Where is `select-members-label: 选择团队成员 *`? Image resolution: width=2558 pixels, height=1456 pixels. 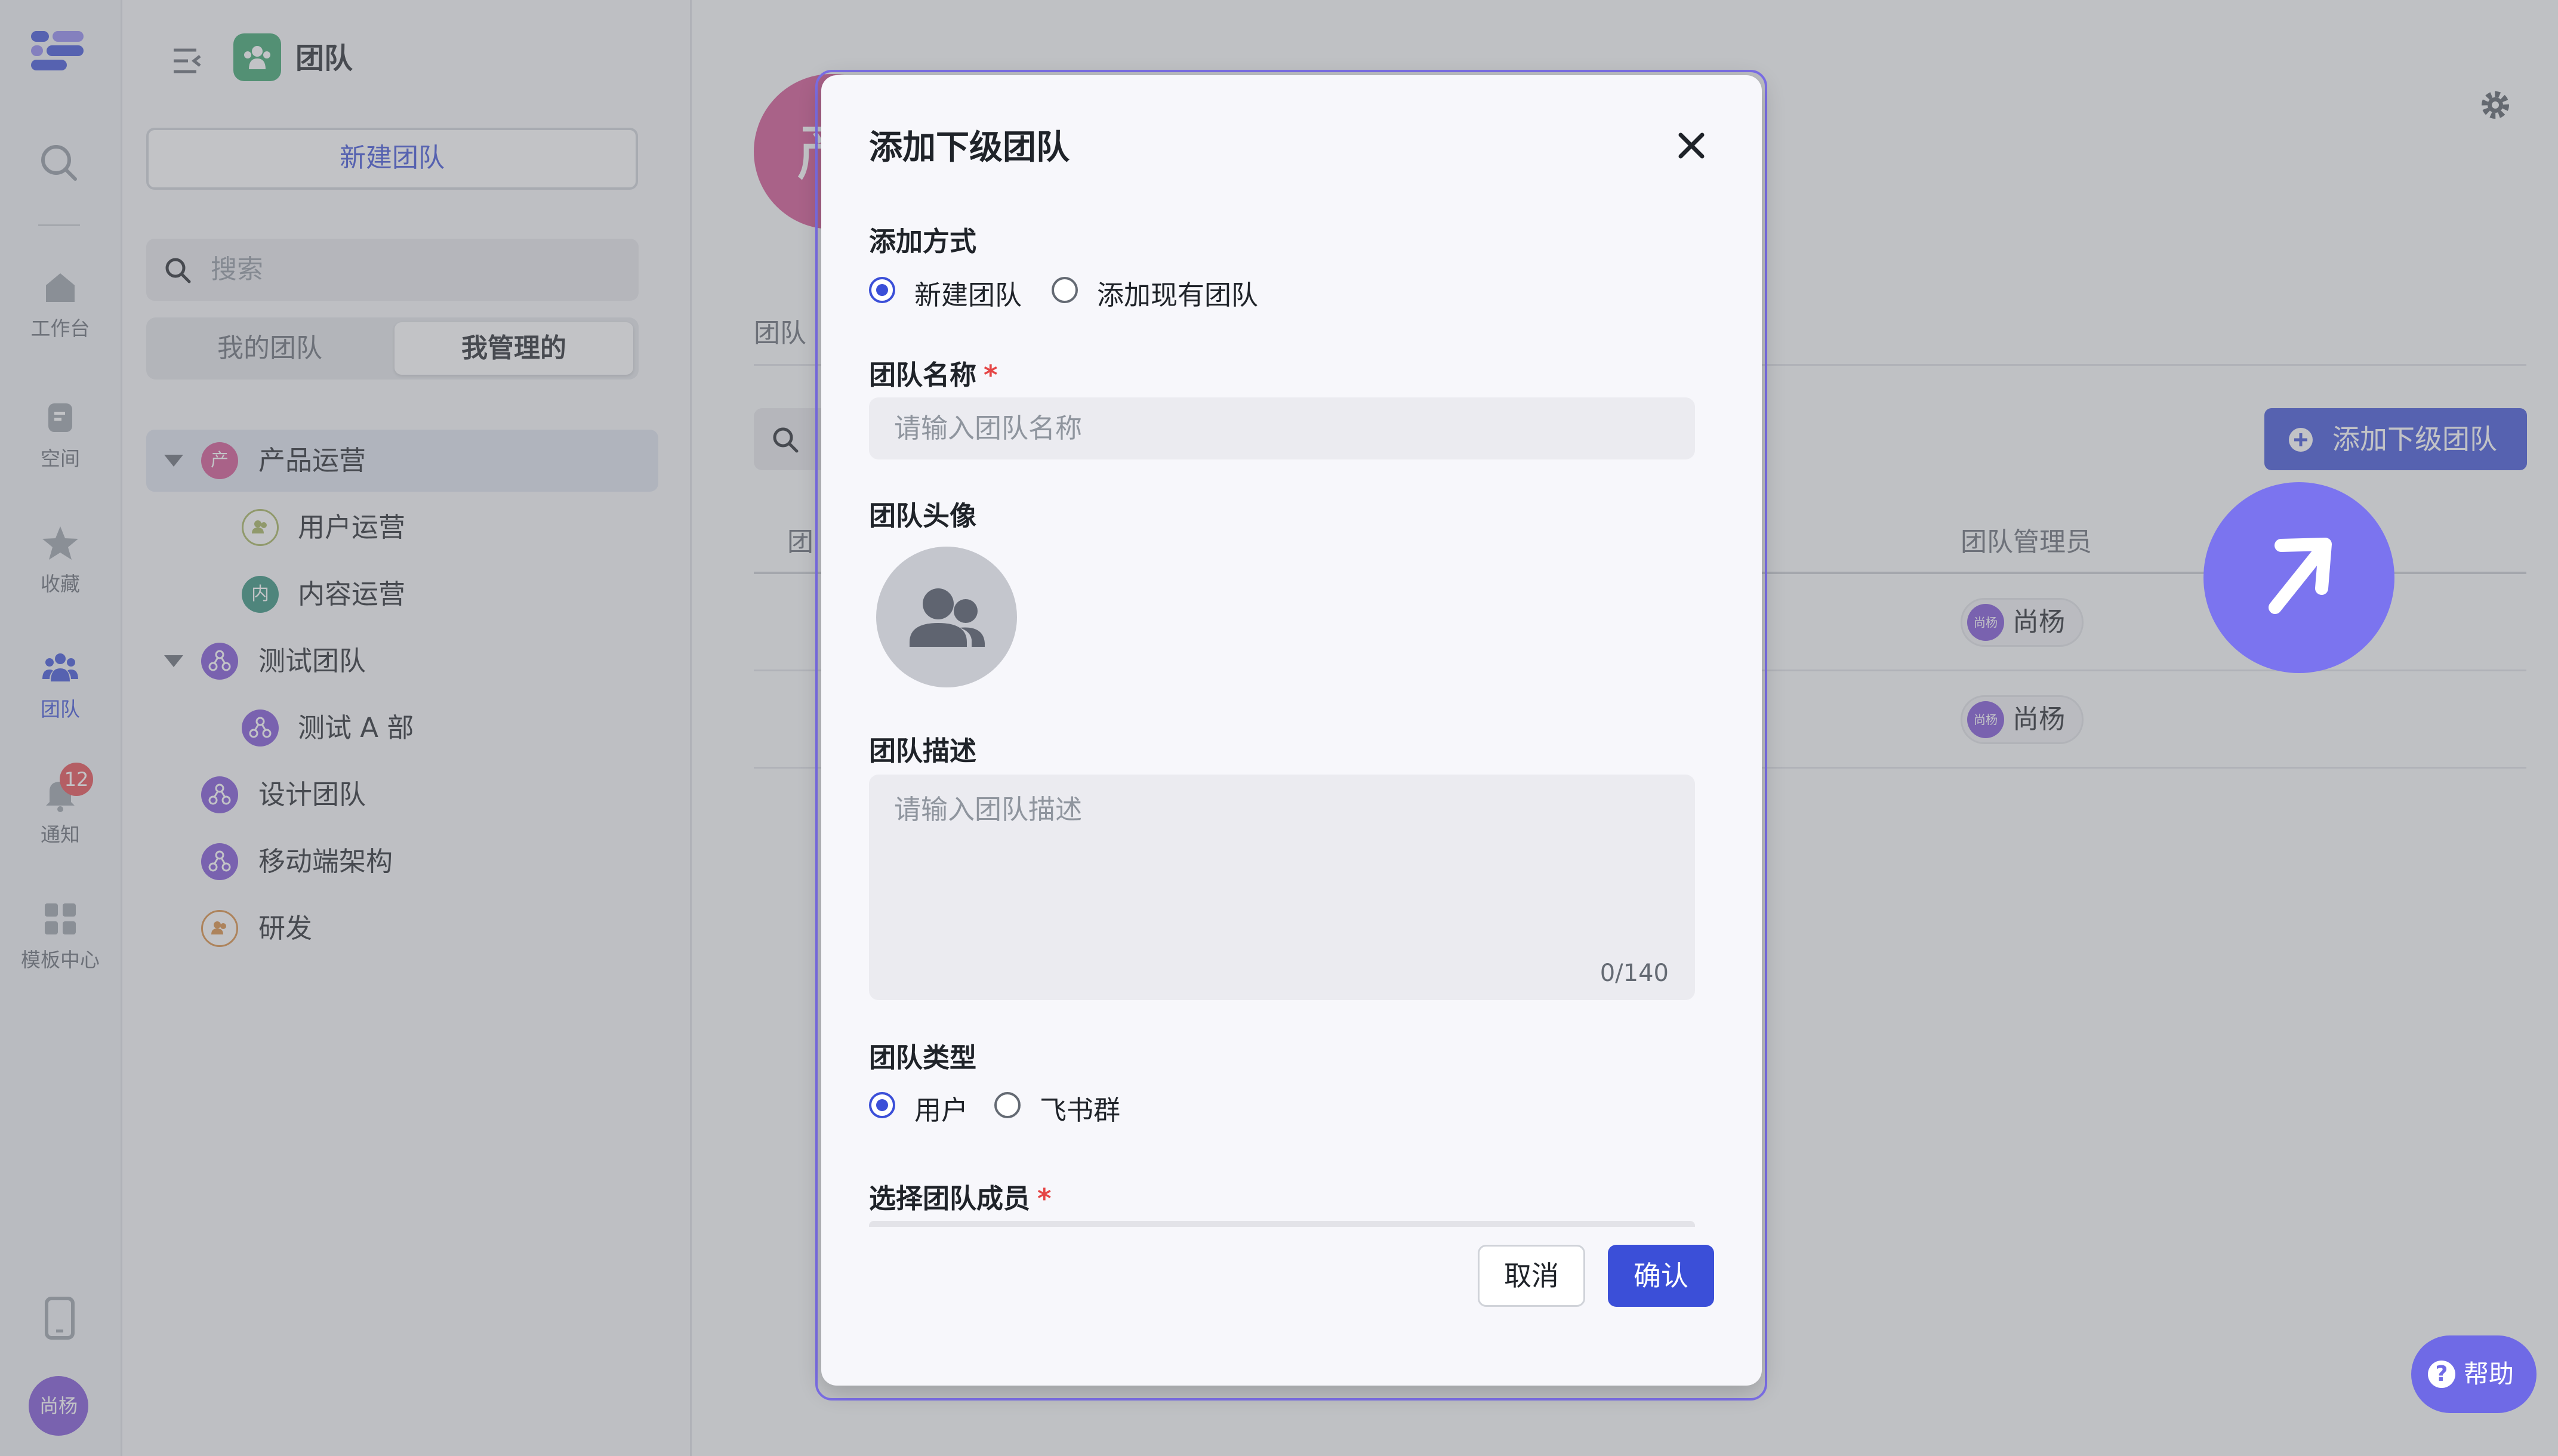 select-members-label: 选择团队成员 * is located at coordinates (960, 1196).